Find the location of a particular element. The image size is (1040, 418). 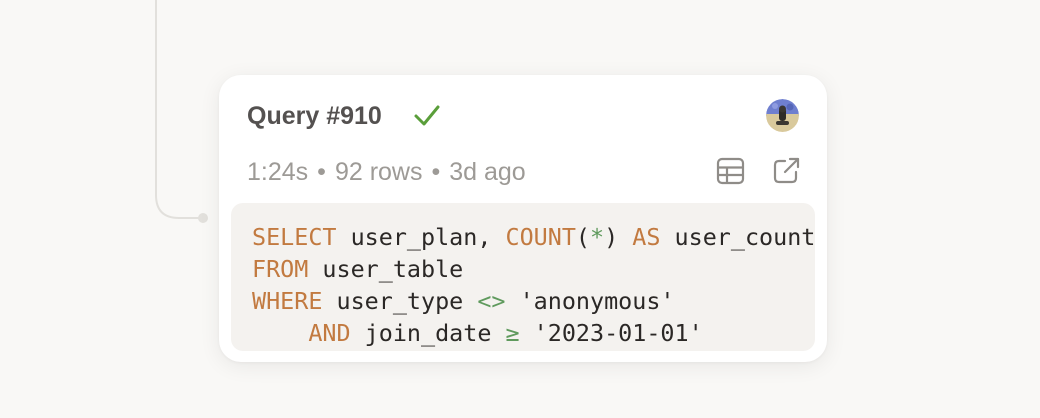

code-line-1: SELECT user_plan, COUNT(*) AS user_count is located at coordinates (533, 237).